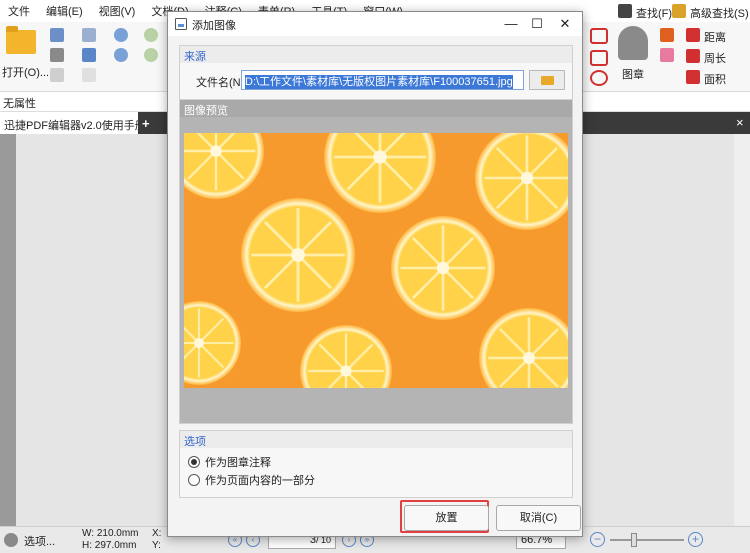 This screenshot has width=750, height=553. Describe the element at coordinates (19, 104) in the screenshot. I see `property-bar-text: 无属性` at that location.